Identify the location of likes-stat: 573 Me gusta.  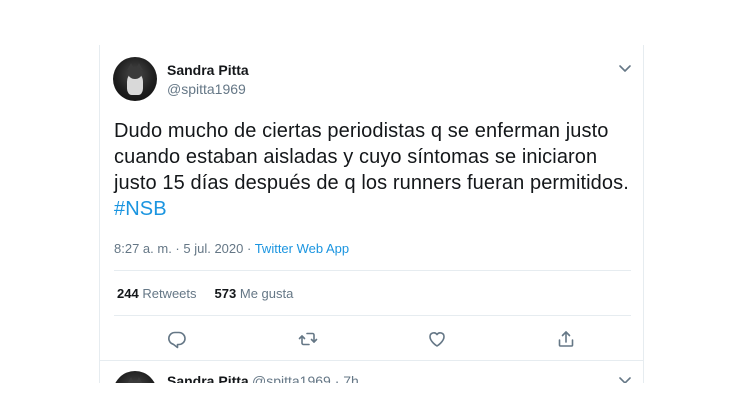
(254, 293).